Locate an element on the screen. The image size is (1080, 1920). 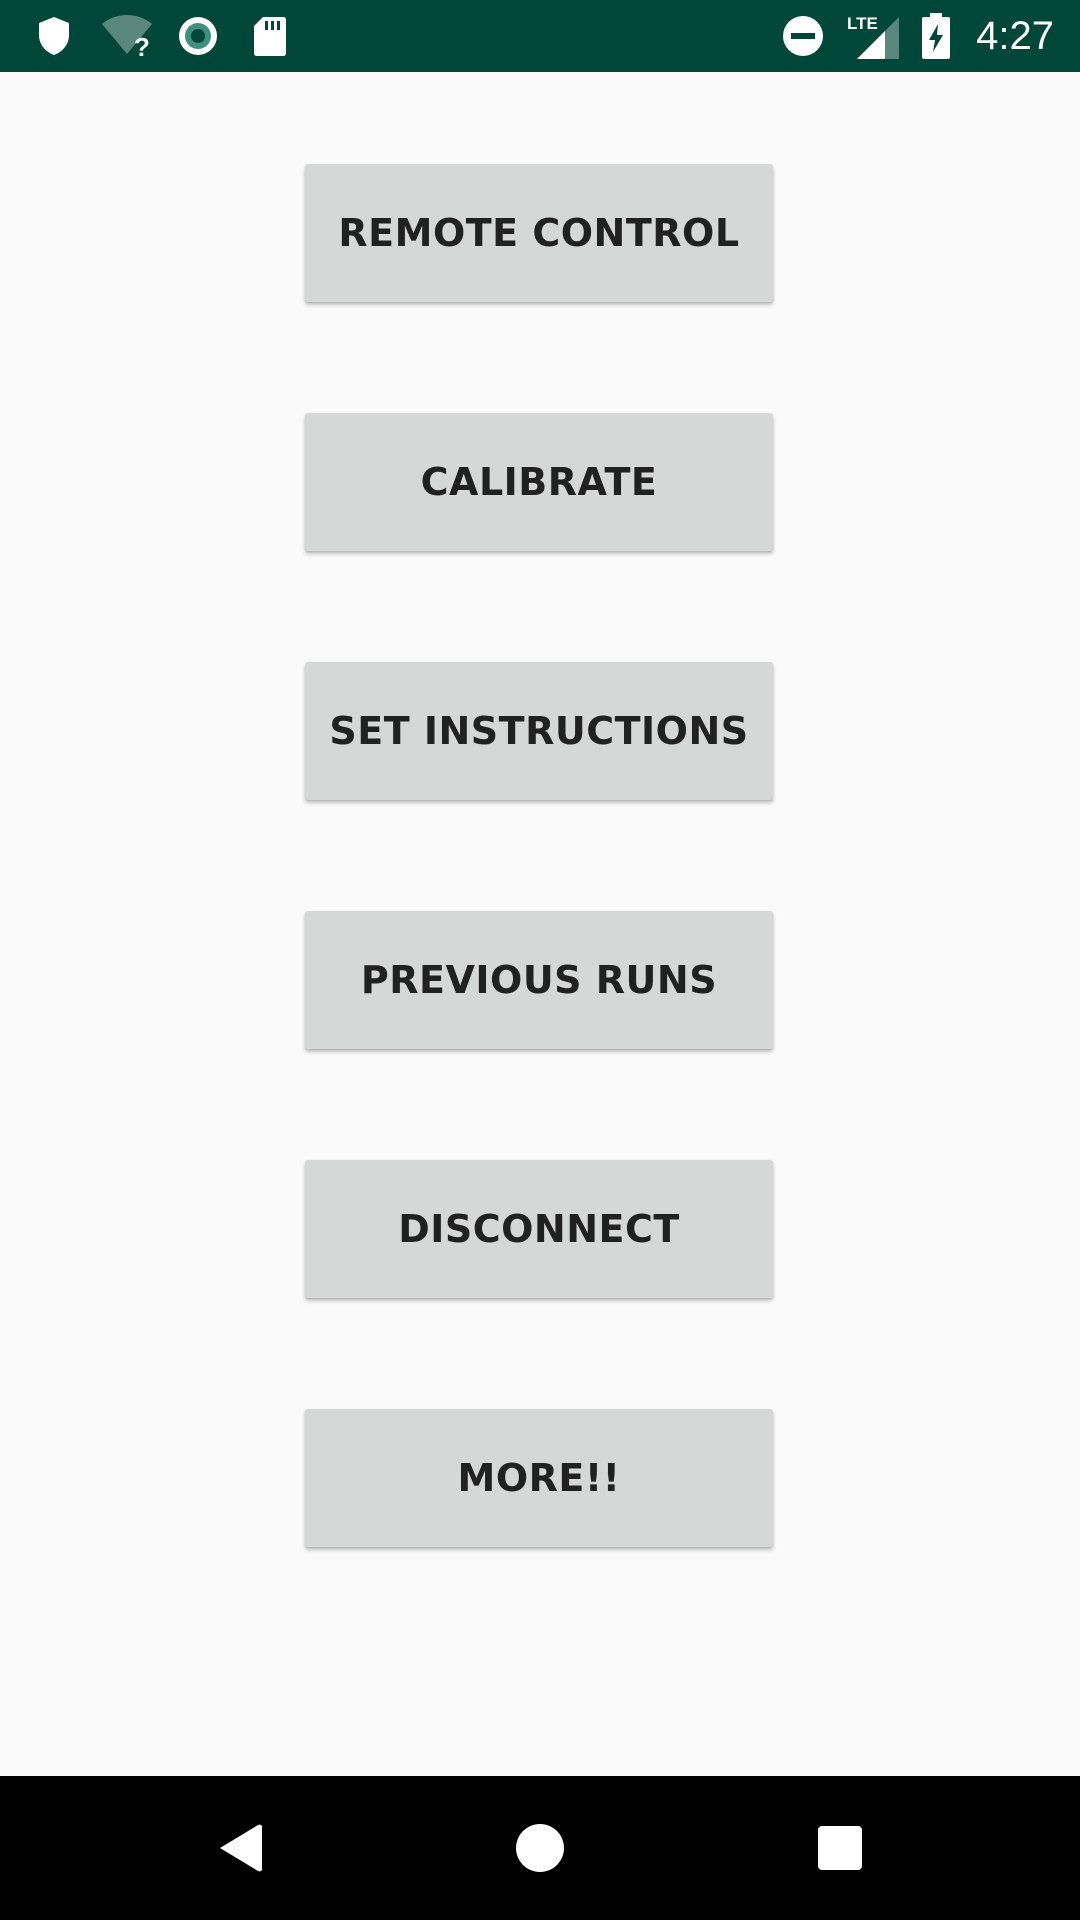
disconnect-button: DISCONNECT is located at coordinates (539, 1229).